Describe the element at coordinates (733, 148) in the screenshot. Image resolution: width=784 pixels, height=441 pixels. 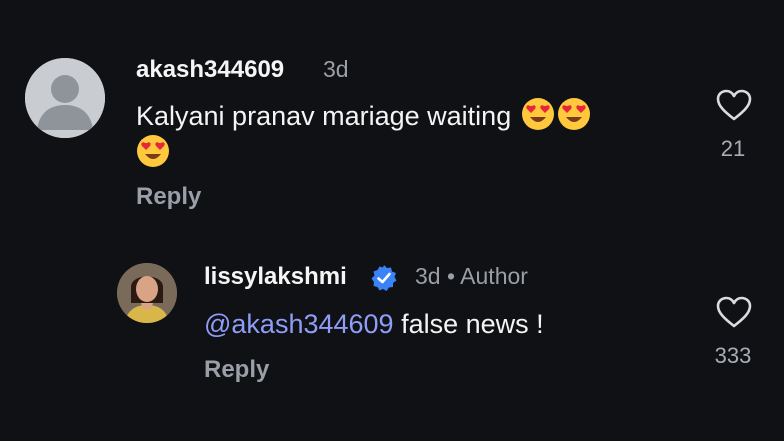
I see `like-count: 21` at that location.